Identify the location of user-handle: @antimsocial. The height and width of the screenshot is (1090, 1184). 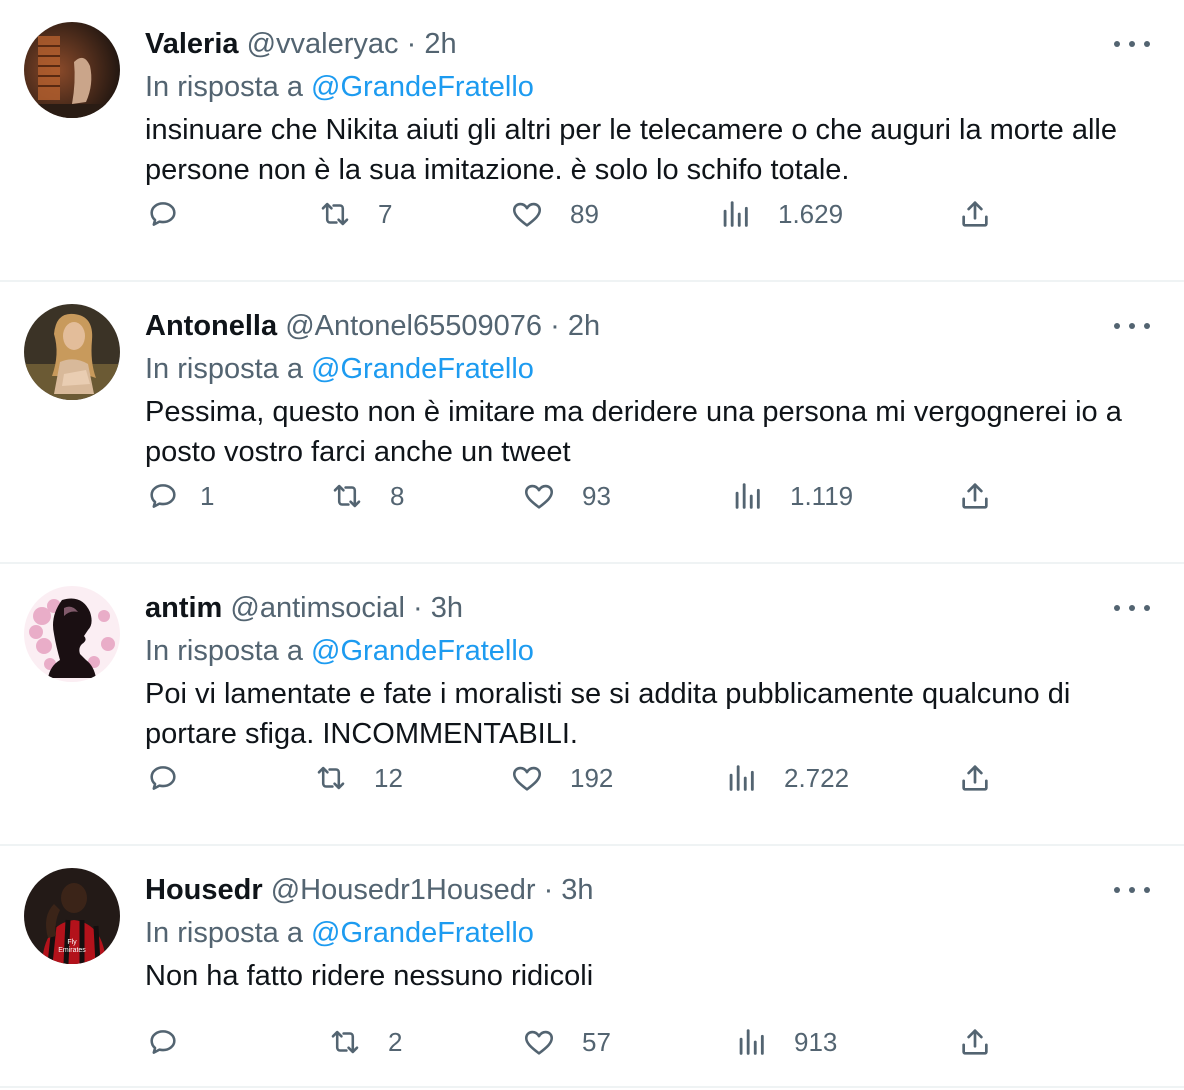
(317, 608).